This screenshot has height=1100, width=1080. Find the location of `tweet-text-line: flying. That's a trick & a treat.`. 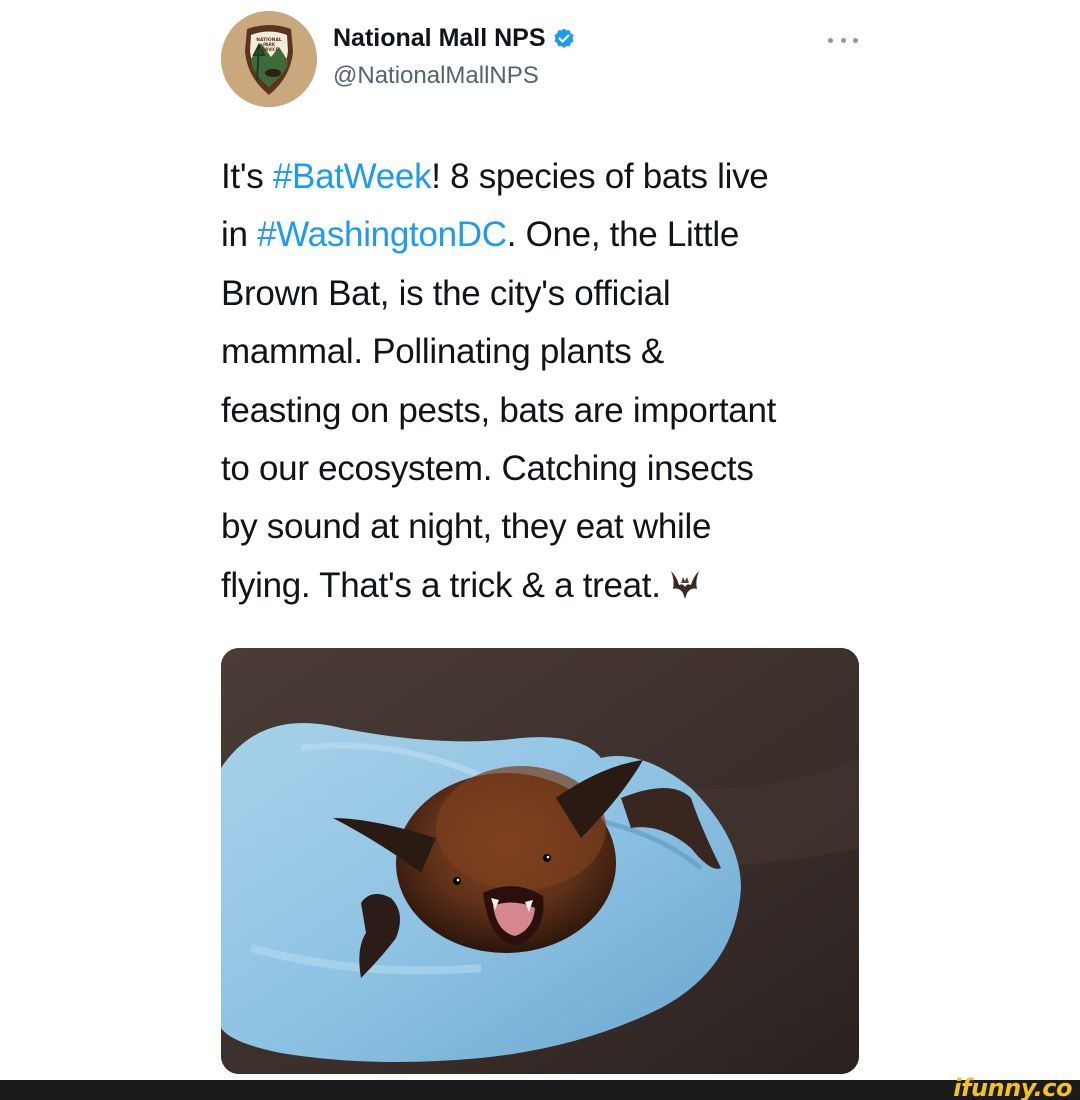

tweet-text-line: flying. That's a trick & a treat. is located at coordinates (546, 586).